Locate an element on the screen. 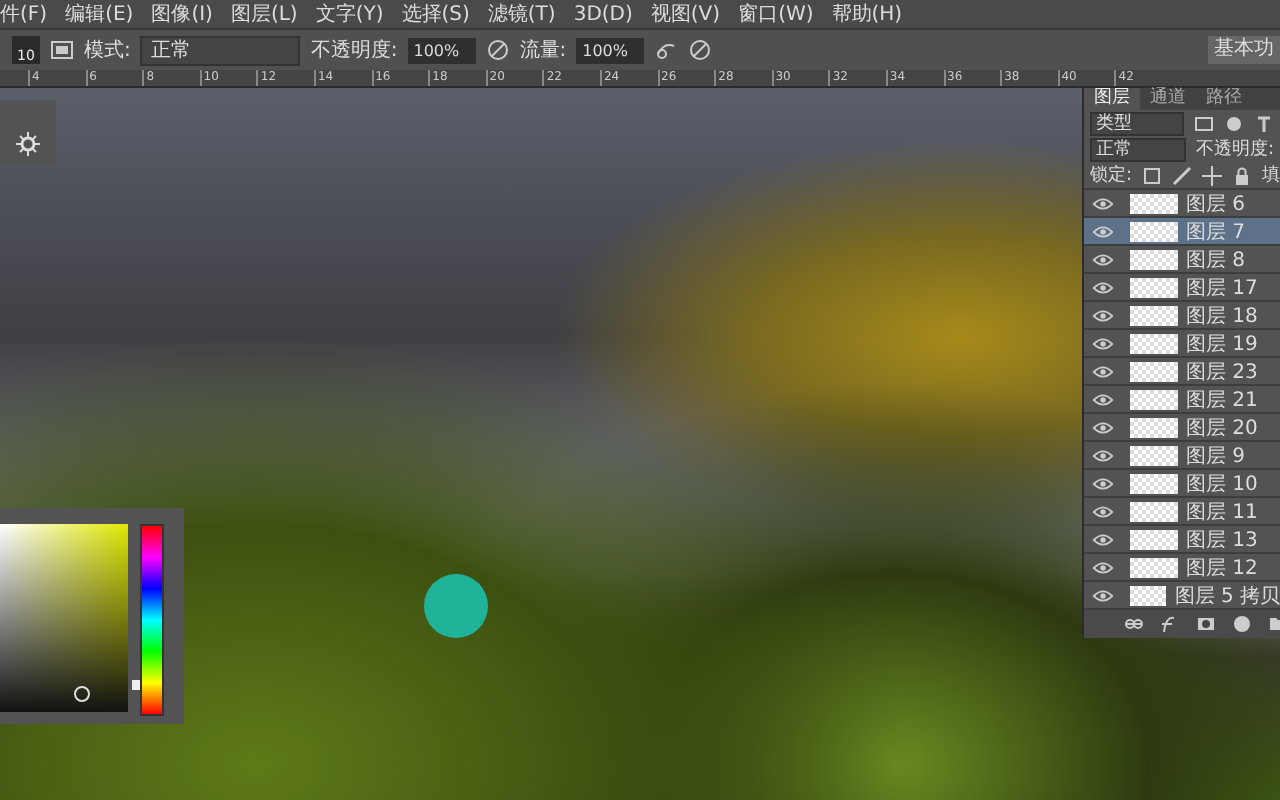  fill-label: 填 is located at coordinates (1271, 175).